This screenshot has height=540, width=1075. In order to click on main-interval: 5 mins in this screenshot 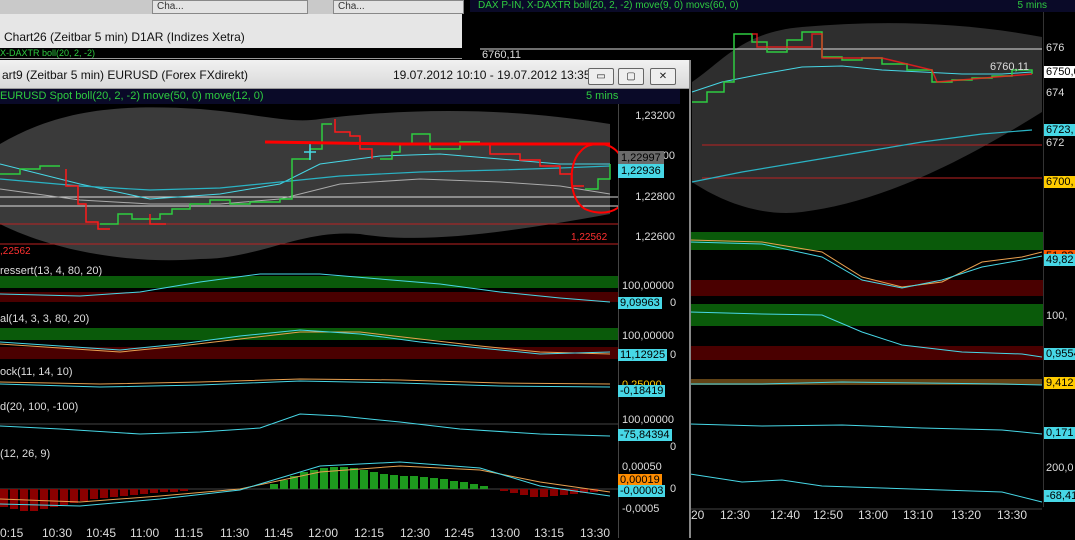, I will do `click(602, 96)`.